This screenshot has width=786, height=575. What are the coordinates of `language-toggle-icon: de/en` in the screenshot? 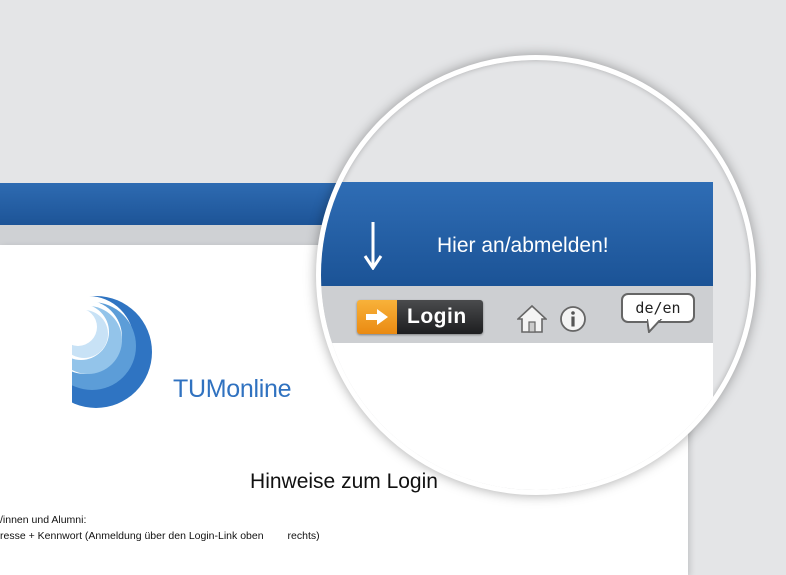 It's located at (658, 315).